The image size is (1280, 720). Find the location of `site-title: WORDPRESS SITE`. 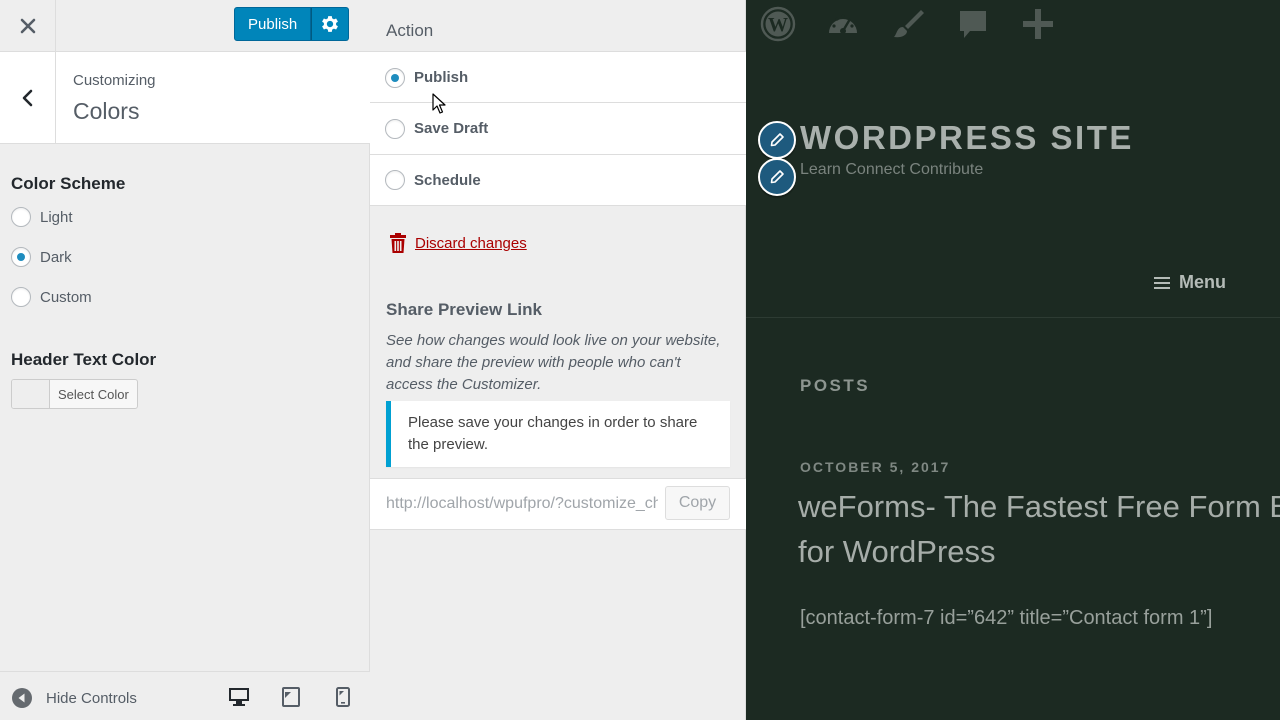

site-title: WORDPRESS SITE is located at coordinates (967, 138).